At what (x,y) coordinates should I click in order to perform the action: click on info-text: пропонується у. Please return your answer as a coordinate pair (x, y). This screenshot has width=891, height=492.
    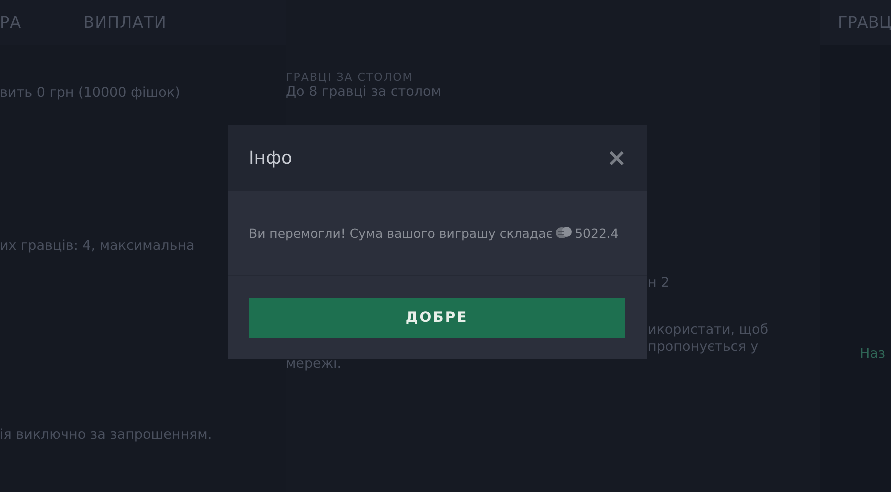
    Looking at the image, I should click on (703, 347).